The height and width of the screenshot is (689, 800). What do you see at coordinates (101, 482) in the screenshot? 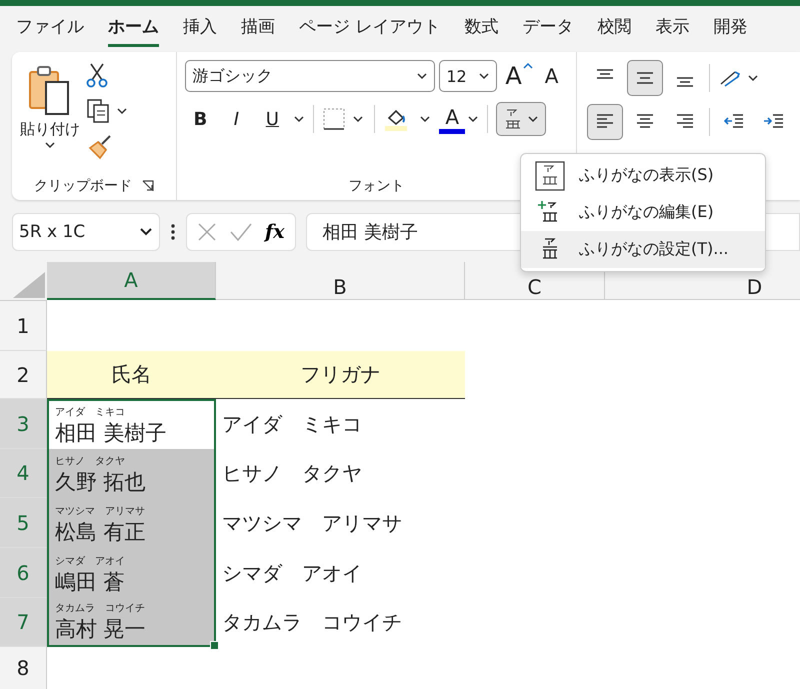
I see `name-text: 久野 拓也` at bounding box center [101, 482].